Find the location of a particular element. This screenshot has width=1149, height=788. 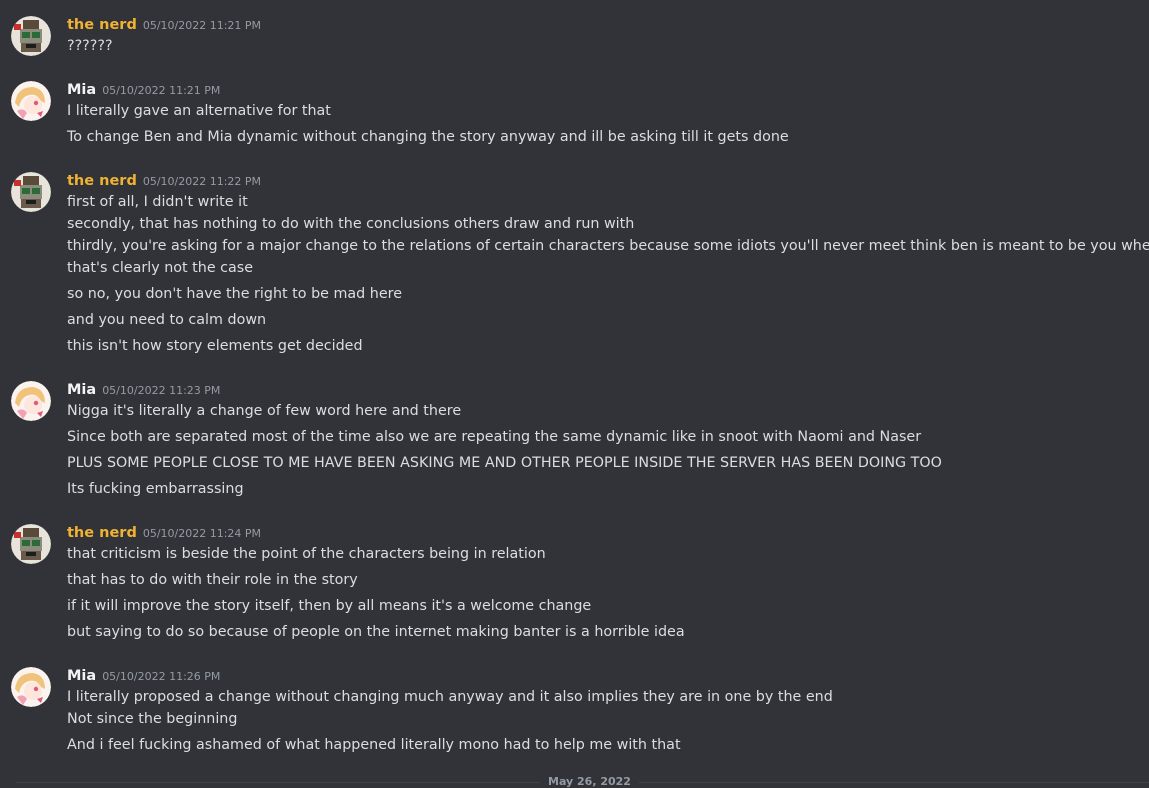

message-line: Its fucking embarrassing is located at coordinates (155, 489).